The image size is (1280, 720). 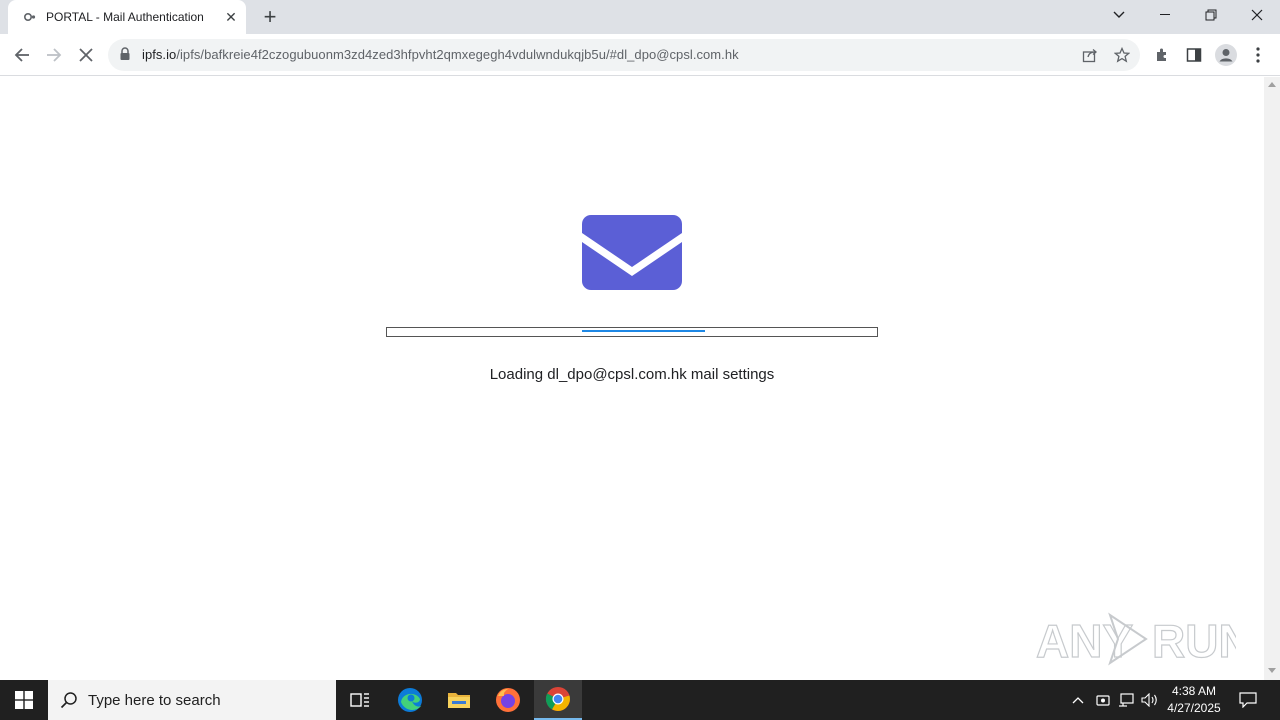 I want to click on lock-icon, so click(x=125, y=56).